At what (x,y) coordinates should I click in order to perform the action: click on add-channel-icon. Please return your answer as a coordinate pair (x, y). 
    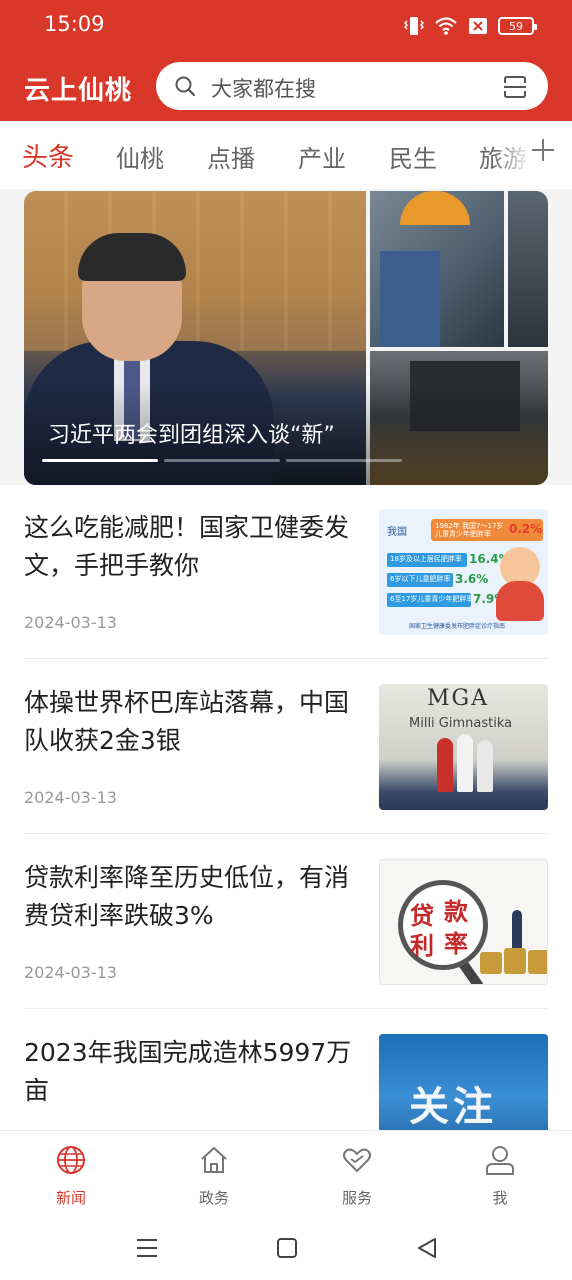
    Looking at the image, I should click on (543, 150).